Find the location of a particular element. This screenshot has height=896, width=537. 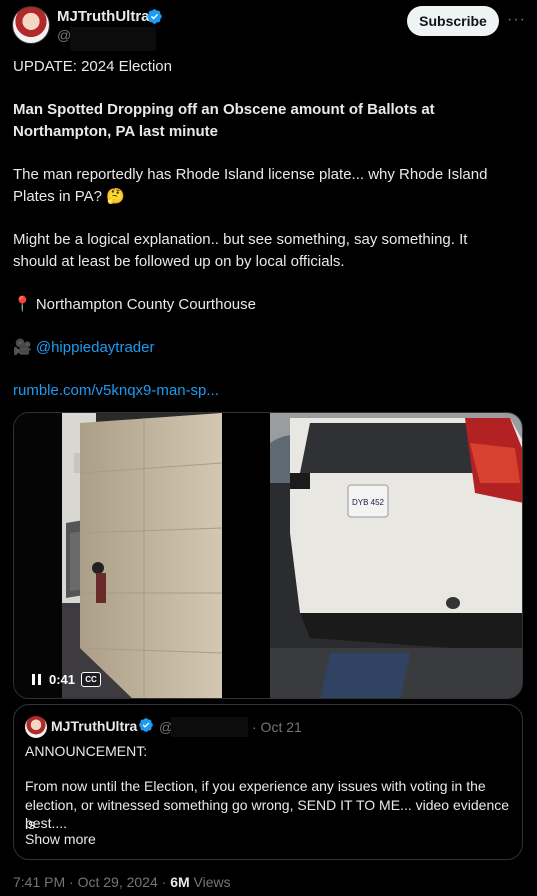

pause-icon is located at coordinates (36, 679).